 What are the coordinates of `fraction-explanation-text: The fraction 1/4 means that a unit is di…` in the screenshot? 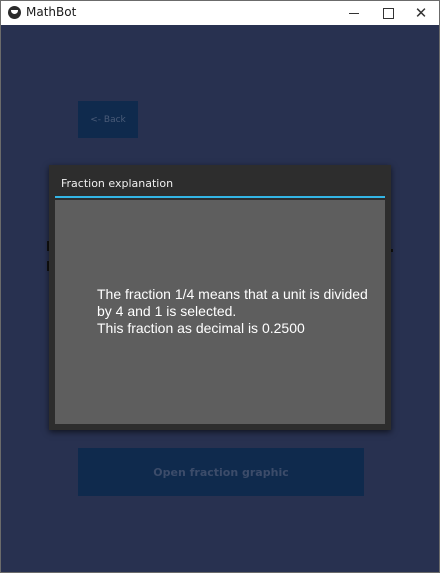 It's located at (232, 311).